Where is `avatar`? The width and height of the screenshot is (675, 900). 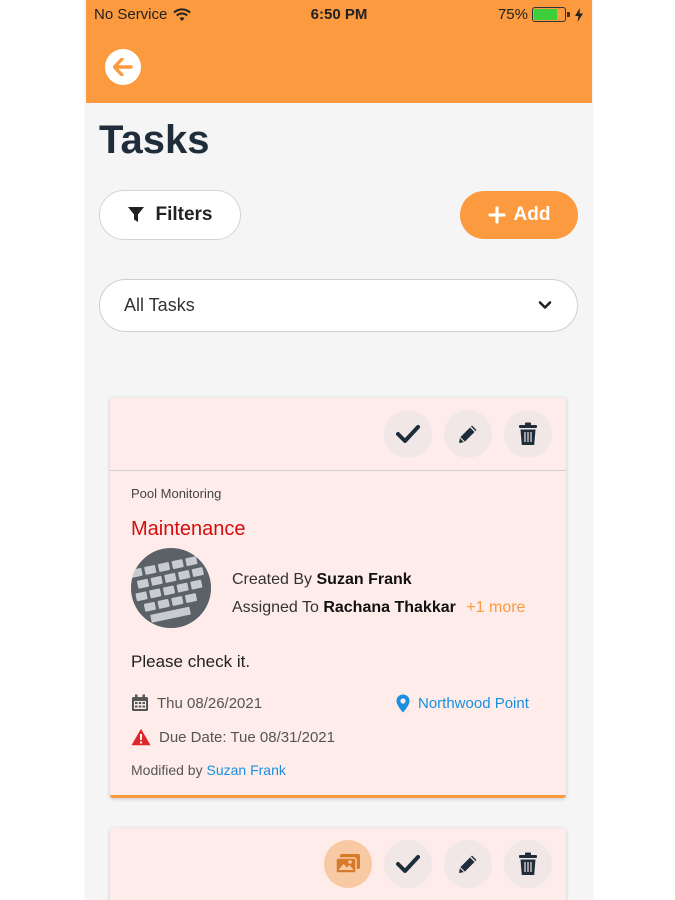 avatar is located at coordinates (171, 588).